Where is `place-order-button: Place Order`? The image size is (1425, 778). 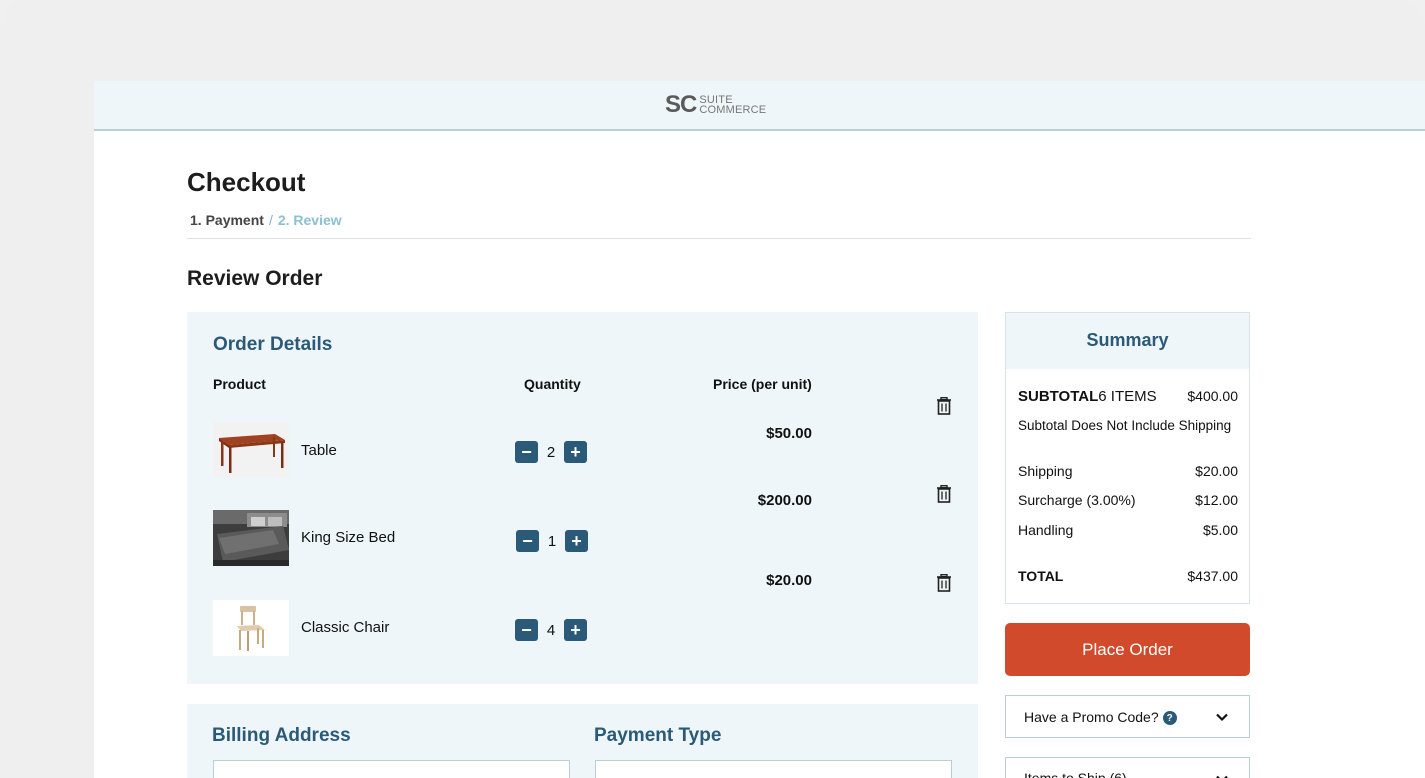 place-order-button: Place Order is located at coordinates (1127, 649).